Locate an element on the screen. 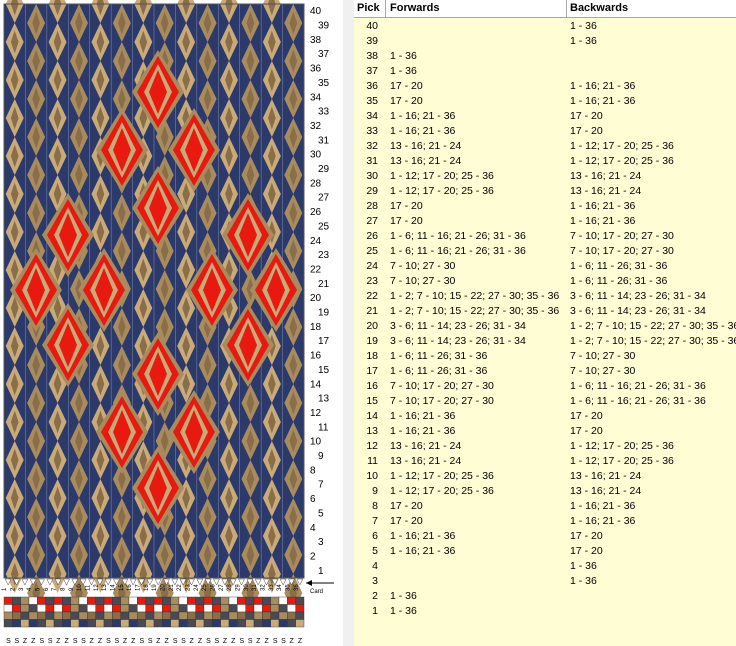 The width and height of the screenshot is (736, 646). table-row: 3 1 - 36 is located at coordinates (545, 581).